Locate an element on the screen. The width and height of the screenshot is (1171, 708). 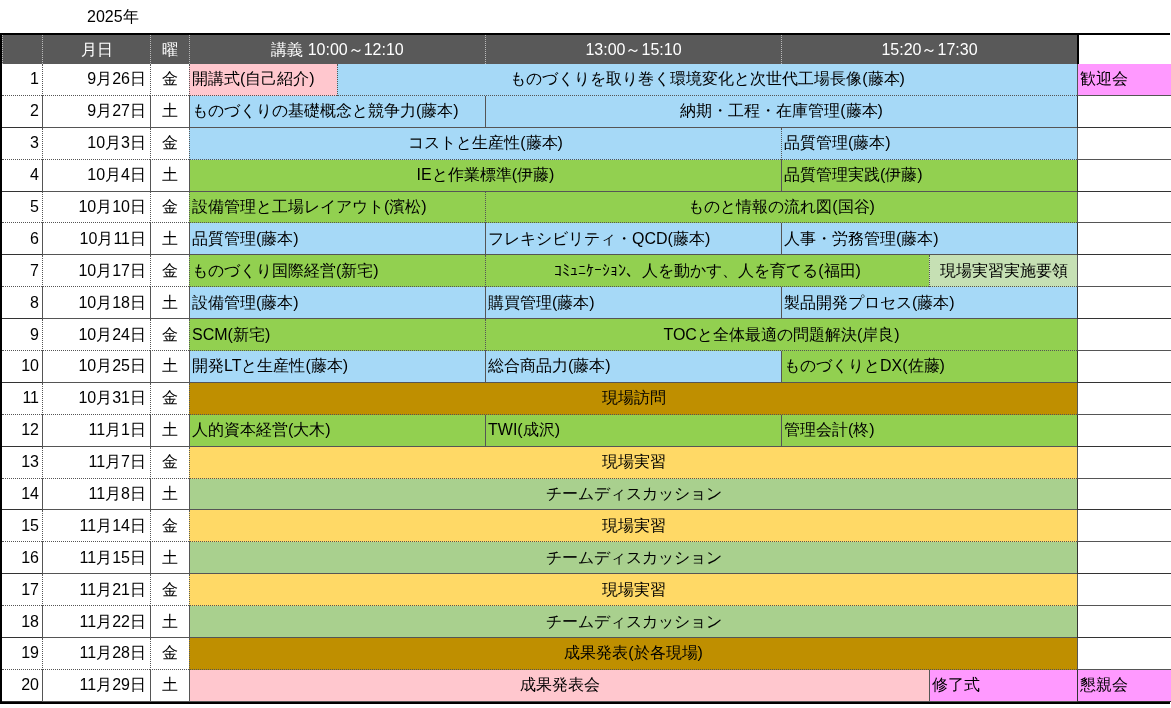
session-cell: TWI(成沢) is located at coordinates (633, 430).